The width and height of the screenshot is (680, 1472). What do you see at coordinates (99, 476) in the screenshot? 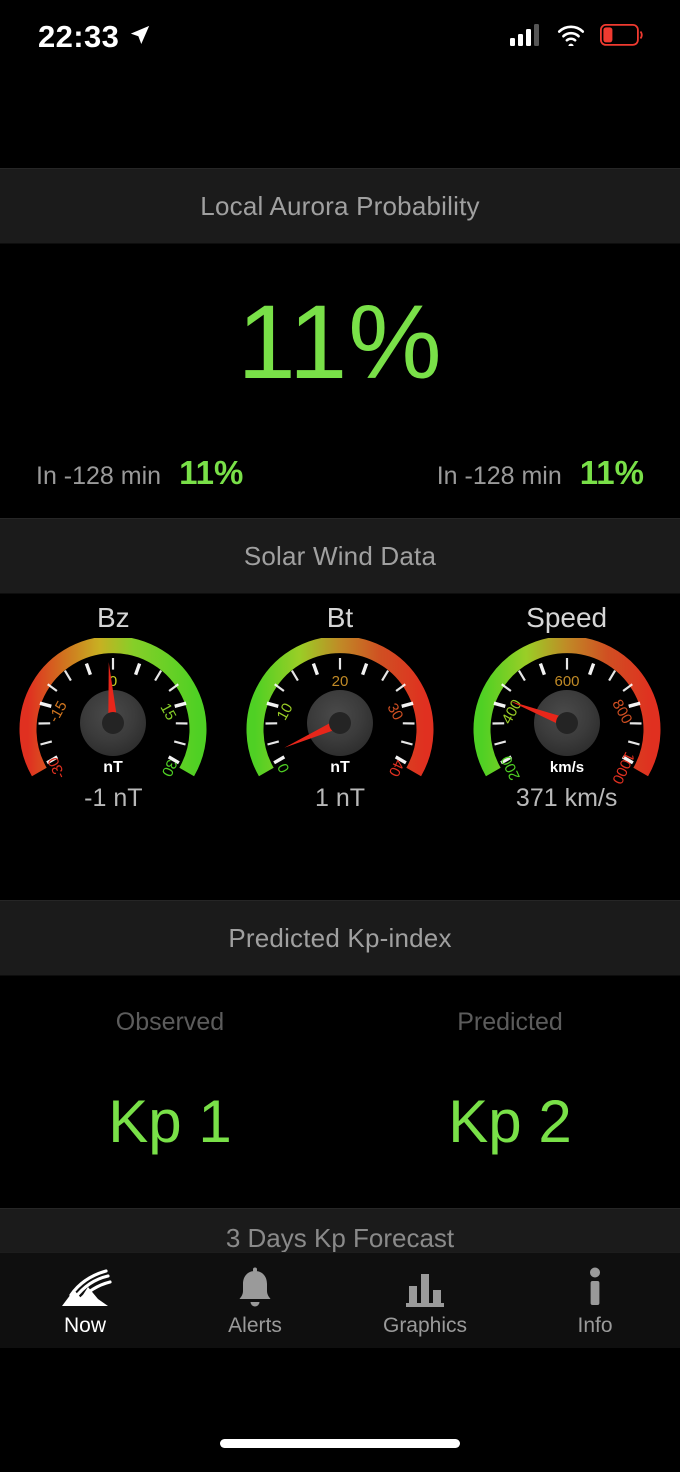
I see `aurora-forecast-left-label: In -128 min` at bounding box center [99, 476].